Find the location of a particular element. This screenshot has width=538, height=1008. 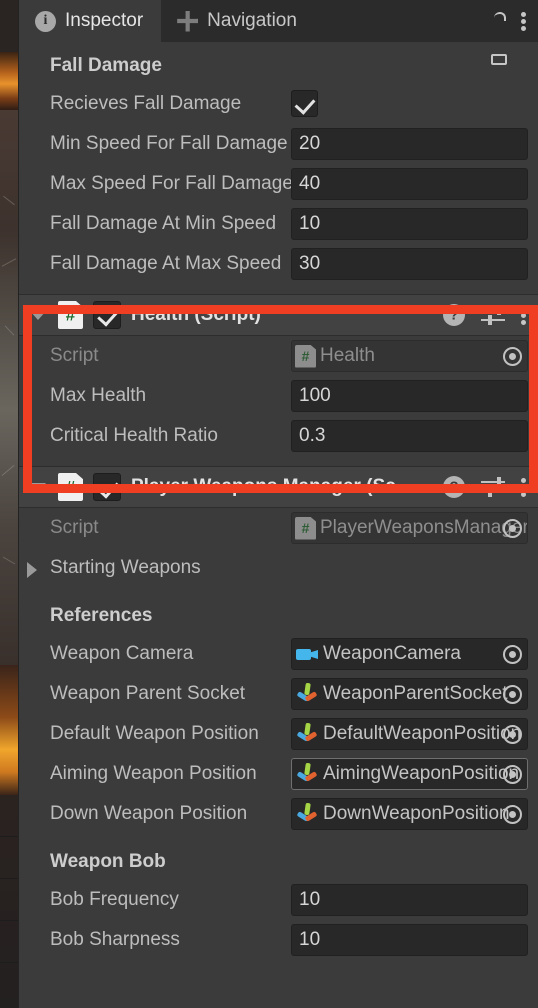

label-aiming-weapon-position: Aiming Weapon Position is located at coordinates (153, 773).